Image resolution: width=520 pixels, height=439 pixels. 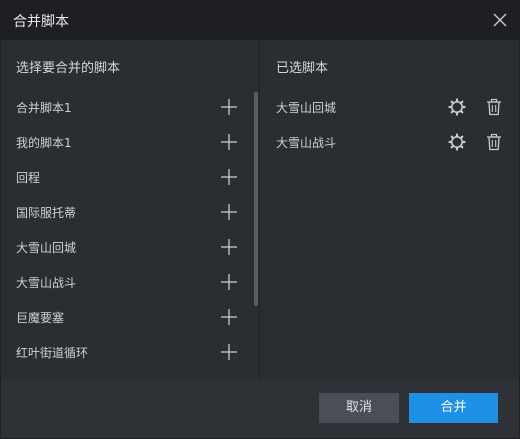 I want to click on list-item: 我的脚本1, so click(x=126, y=142).